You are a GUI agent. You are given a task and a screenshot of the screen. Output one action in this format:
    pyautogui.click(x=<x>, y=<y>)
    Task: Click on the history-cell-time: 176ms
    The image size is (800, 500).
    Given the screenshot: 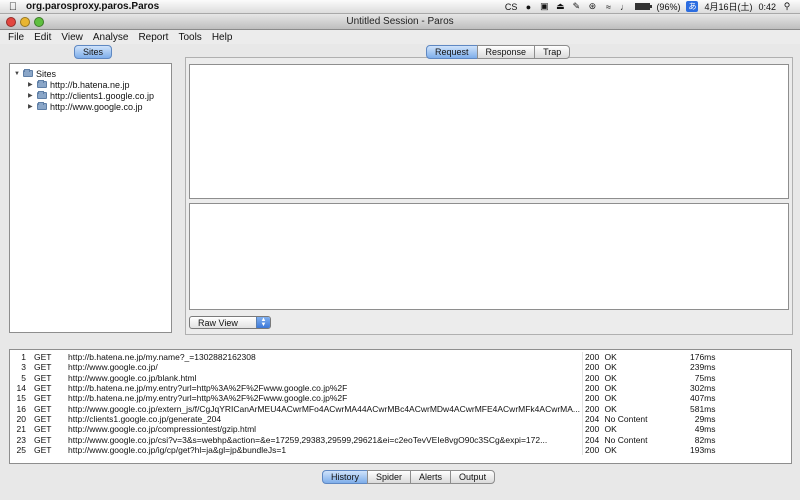 What is the action you would take?
    pyautogui.click(x=703, y=357)
    